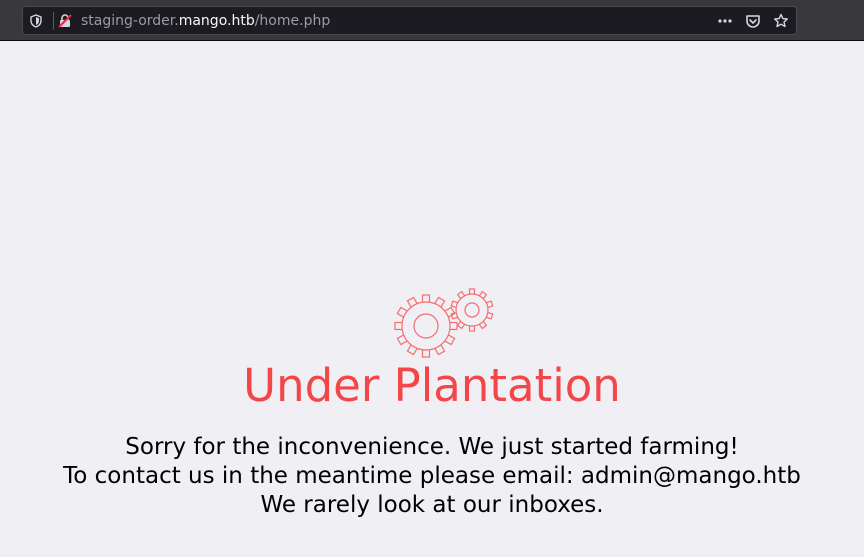 This screenshot has width=864, height=557. I want to click on browser-toolbar: staging-order.mango.htb/home.php, so click(432, 20).